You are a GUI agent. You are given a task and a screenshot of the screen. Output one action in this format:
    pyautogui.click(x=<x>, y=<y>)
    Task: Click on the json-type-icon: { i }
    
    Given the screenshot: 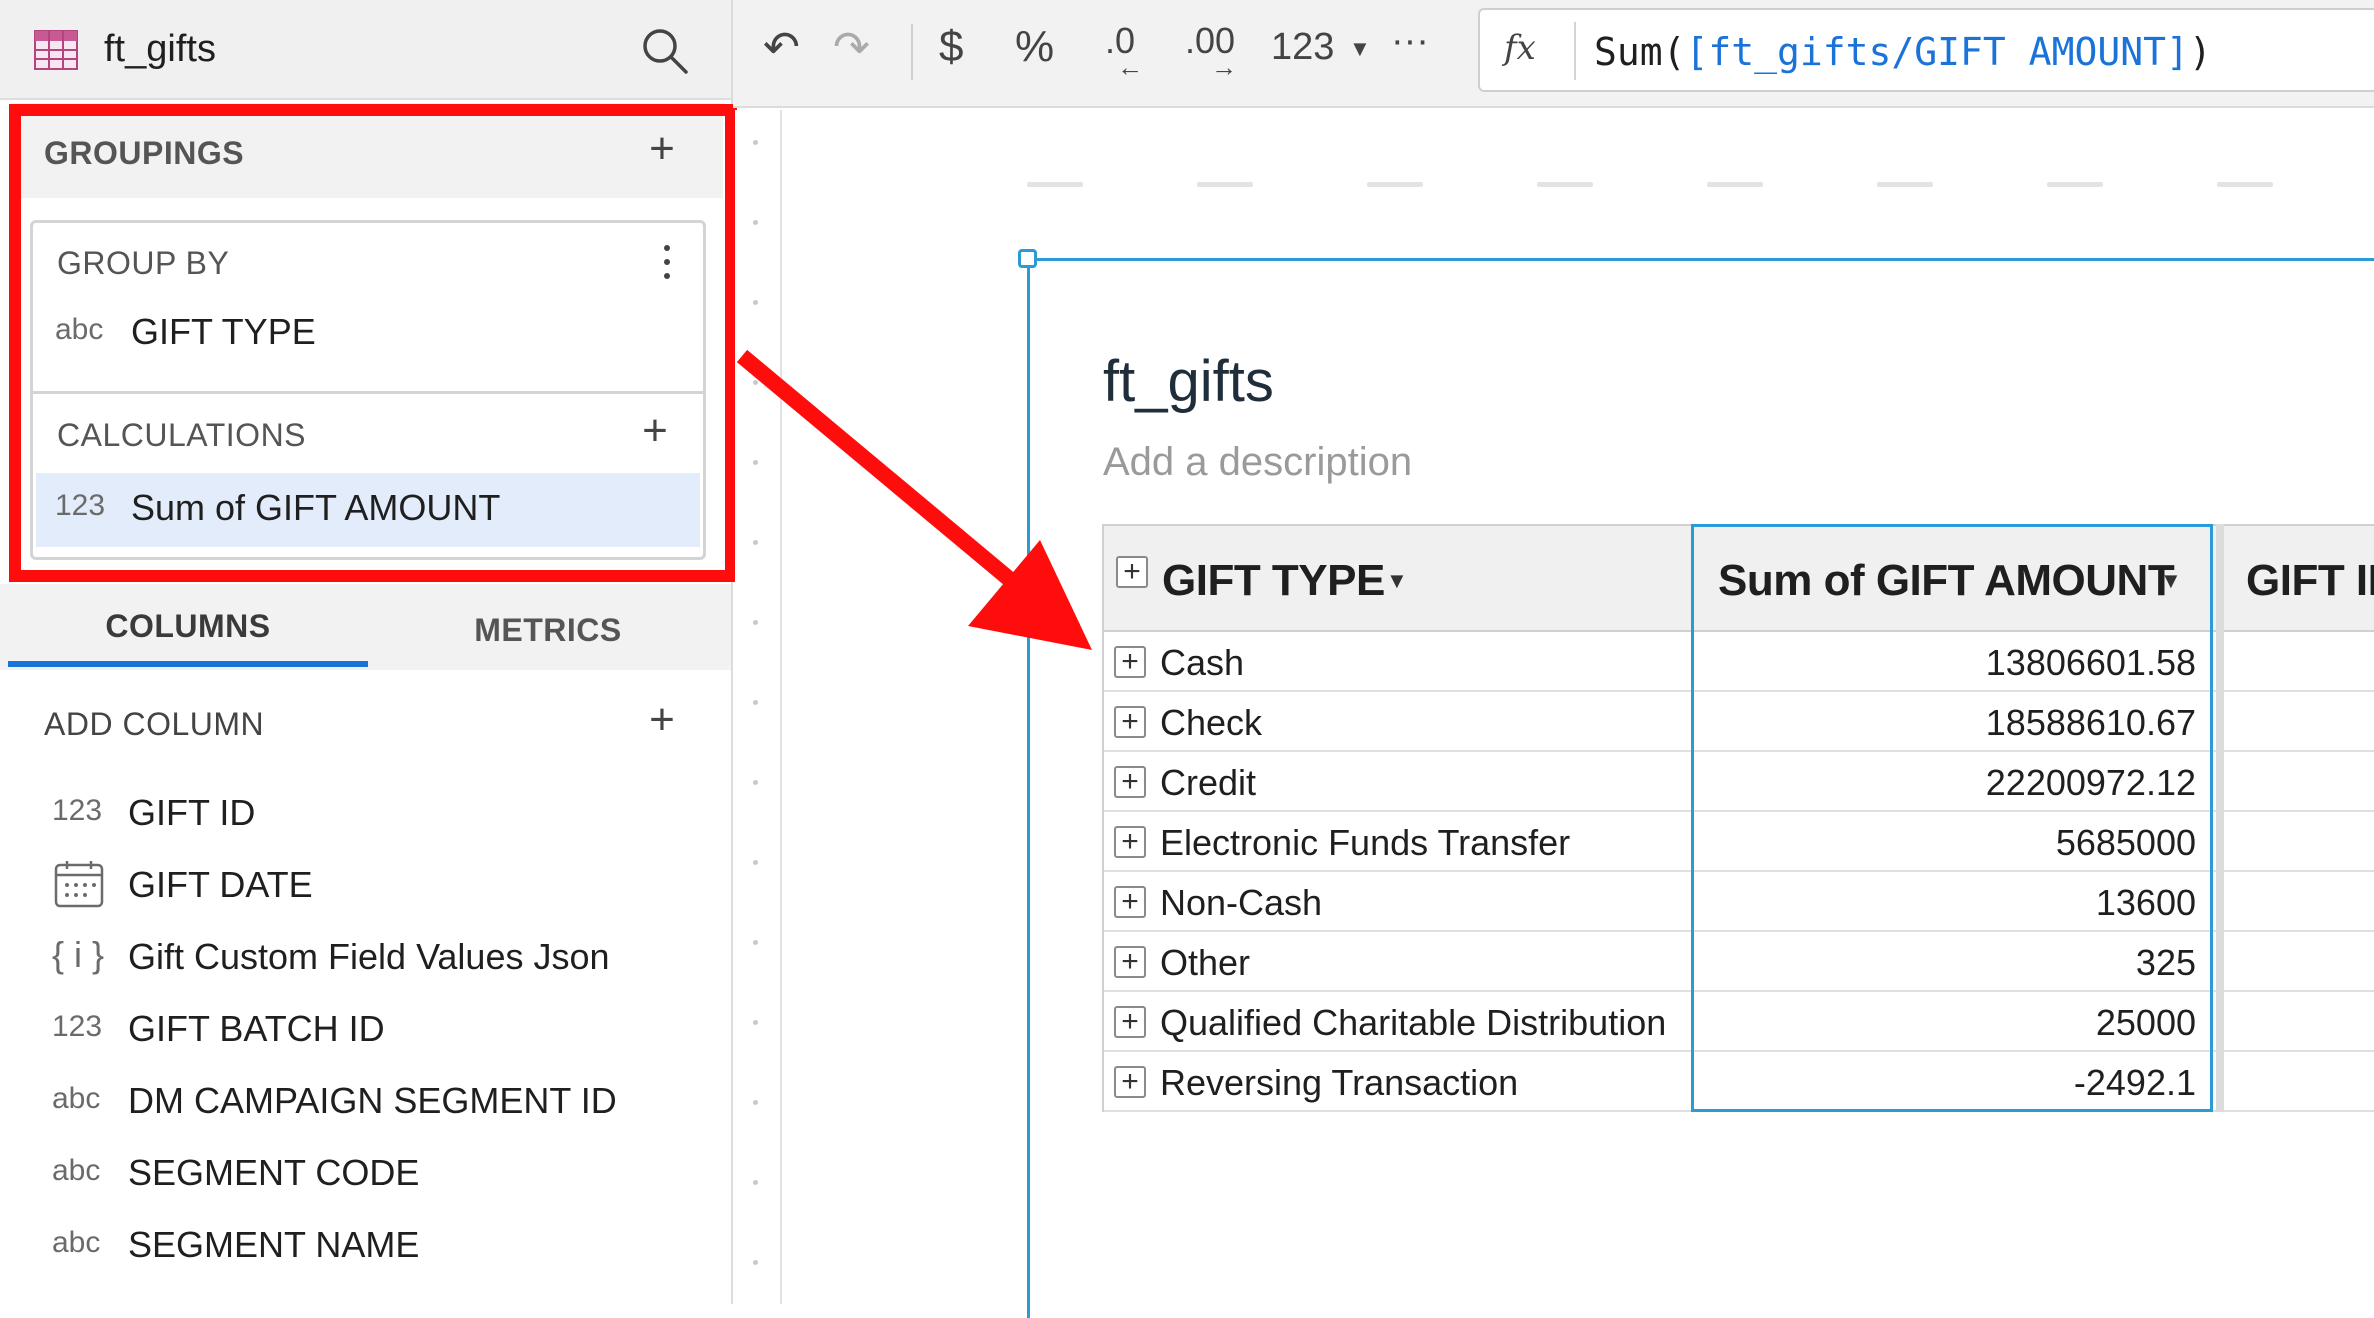 What is the action you would take?
    pyautogui.click(x=78, y=954)
    